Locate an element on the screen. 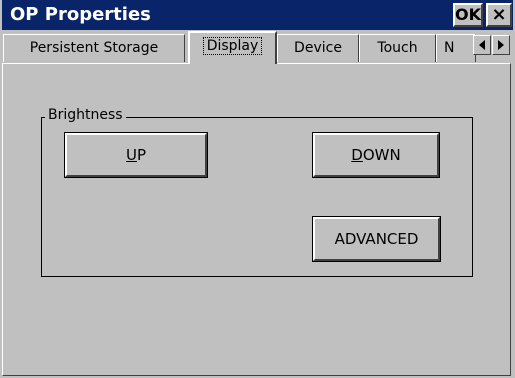  down-mnemonic: D is located at coordinates (357, 155).